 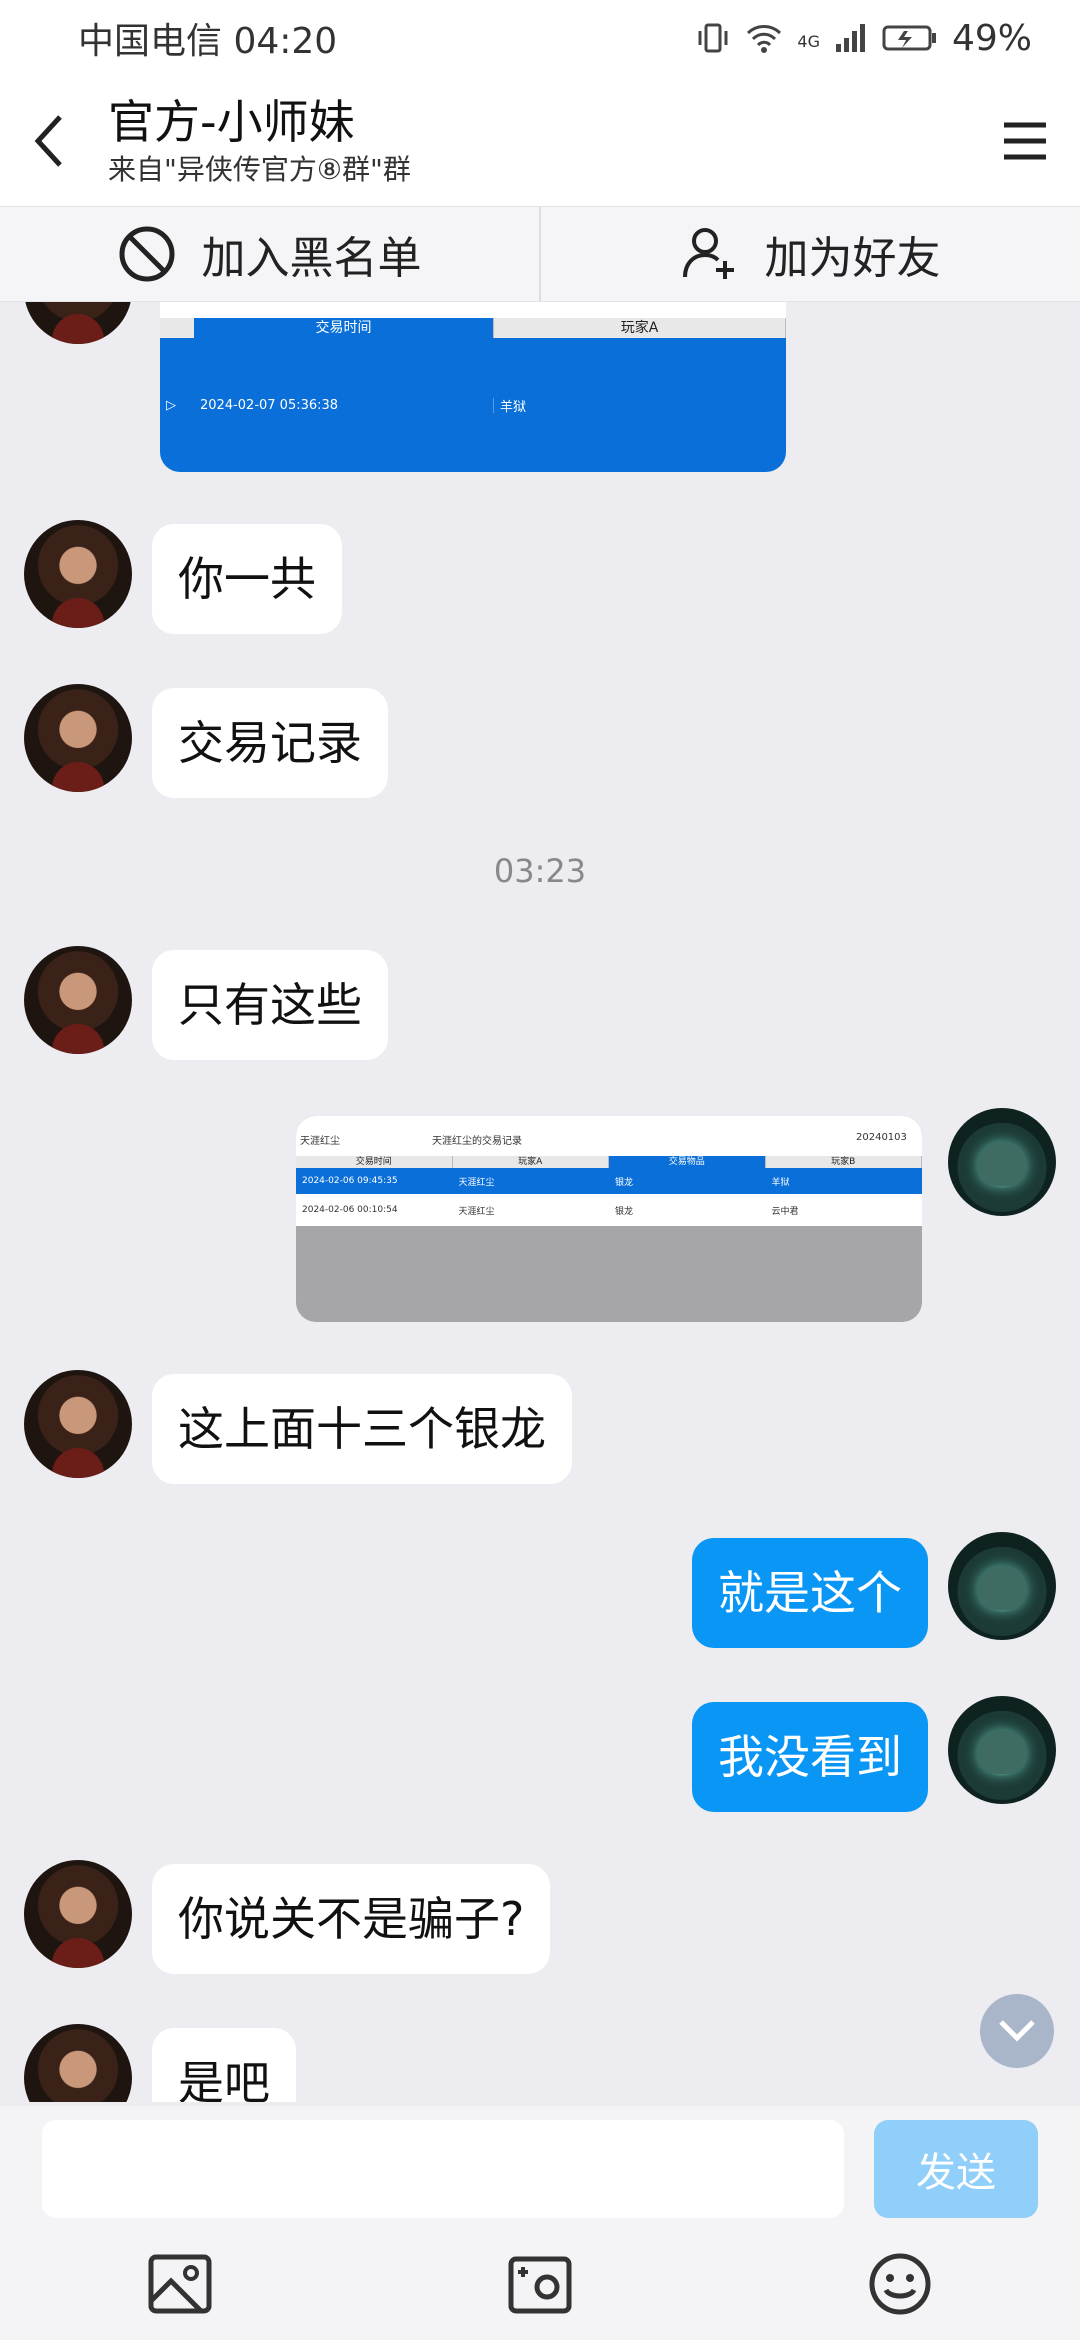 I want to click on input-bar: 发送, so click(x=540, y=2223).